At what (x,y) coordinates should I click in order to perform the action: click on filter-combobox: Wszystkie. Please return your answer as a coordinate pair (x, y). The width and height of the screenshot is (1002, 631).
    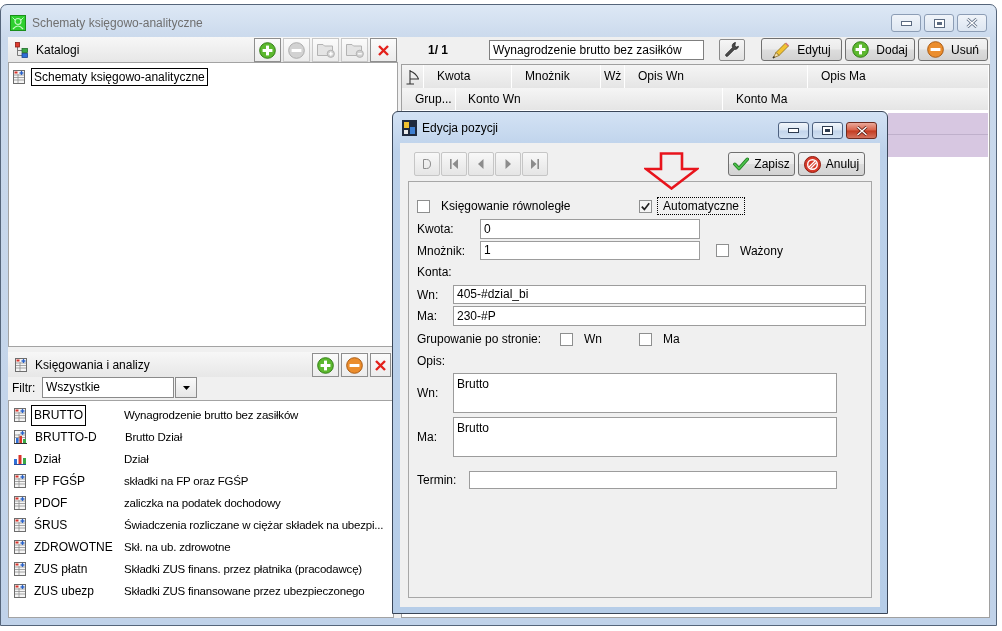
    Looking at the image, I should click on (108, 387).